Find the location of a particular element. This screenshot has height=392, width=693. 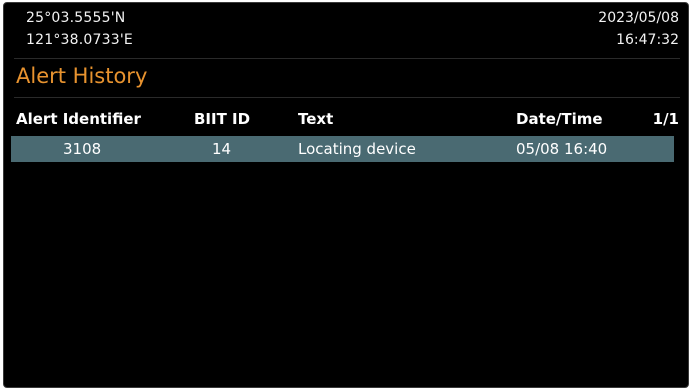

longitude-readout: 121°38.0733'E is located at coordinates (79, 40).